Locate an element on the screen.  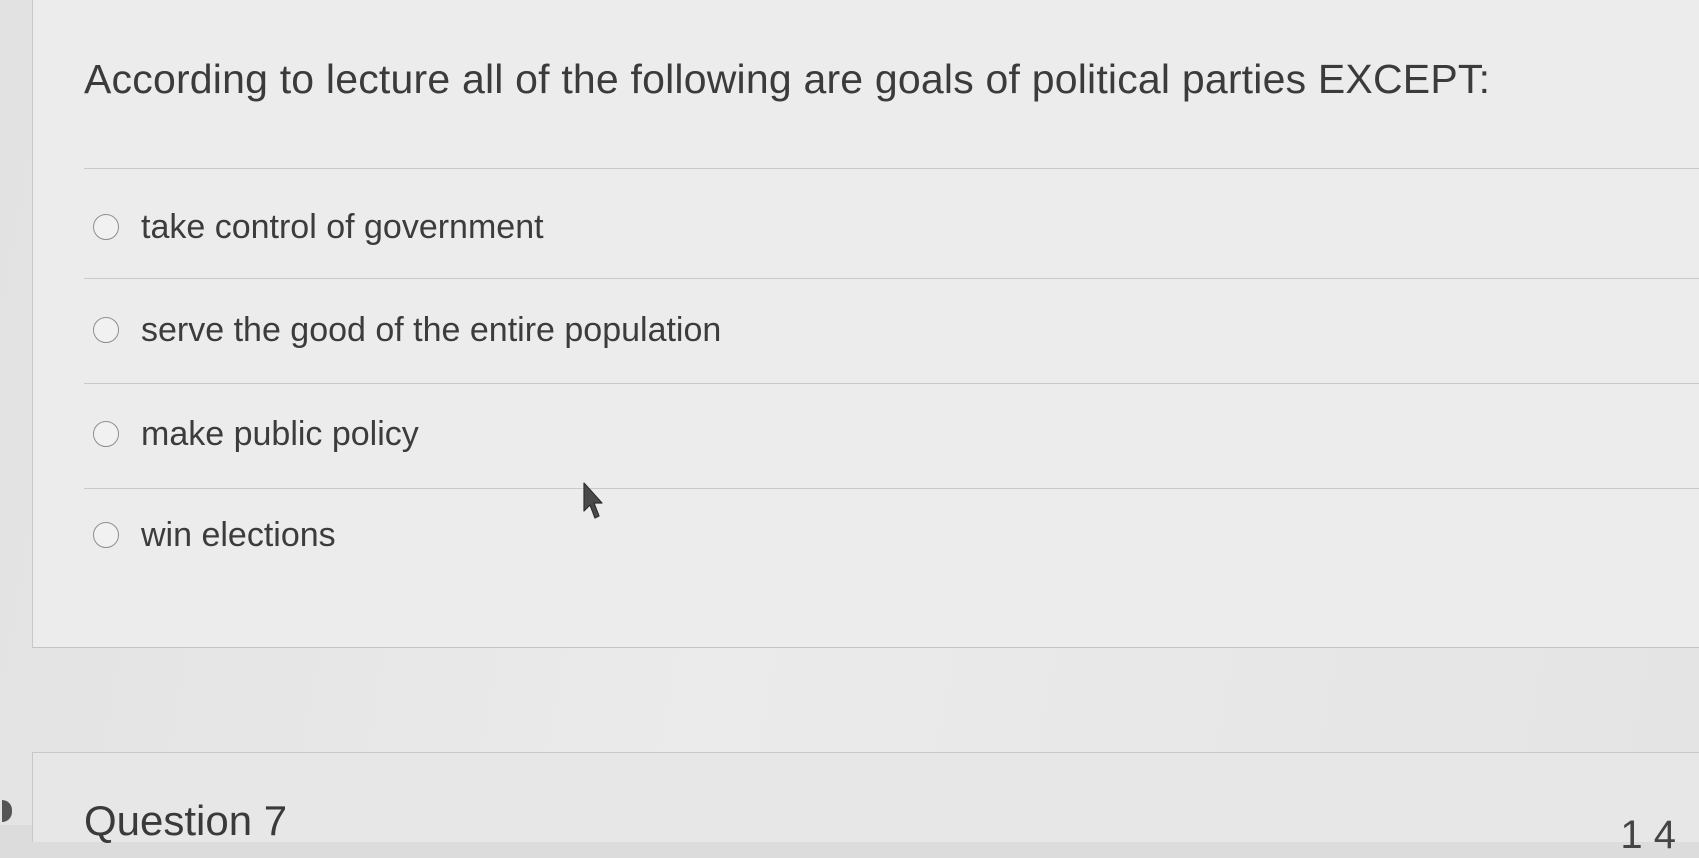
answer-label: make public policy is located at coordinates (280, 433).